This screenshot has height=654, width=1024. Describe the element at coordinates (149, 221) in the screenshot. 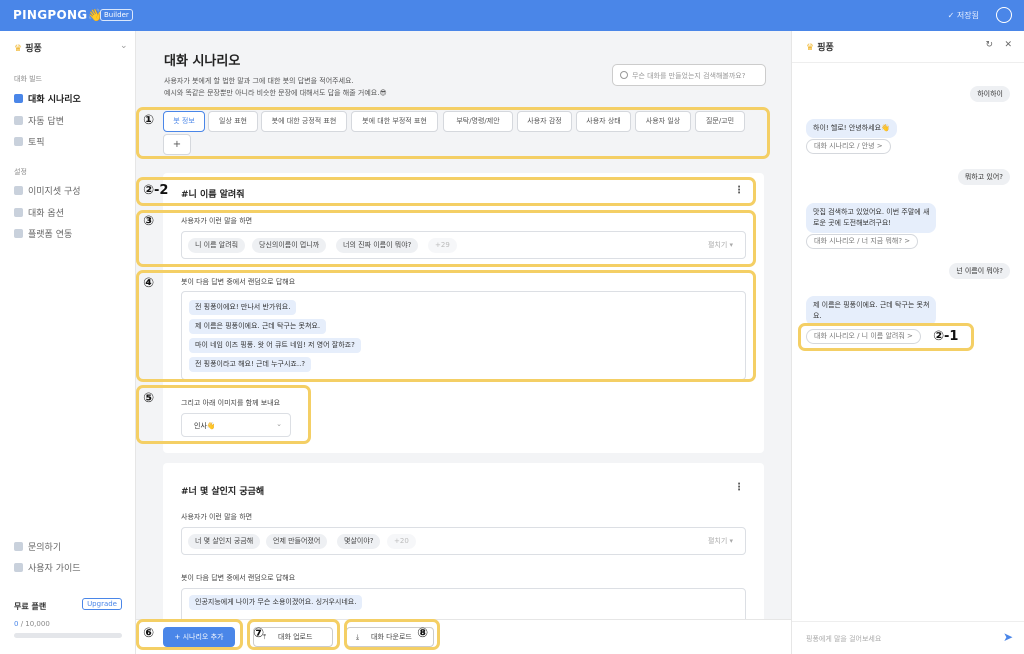

I see `annotation-label: ③` at that location.